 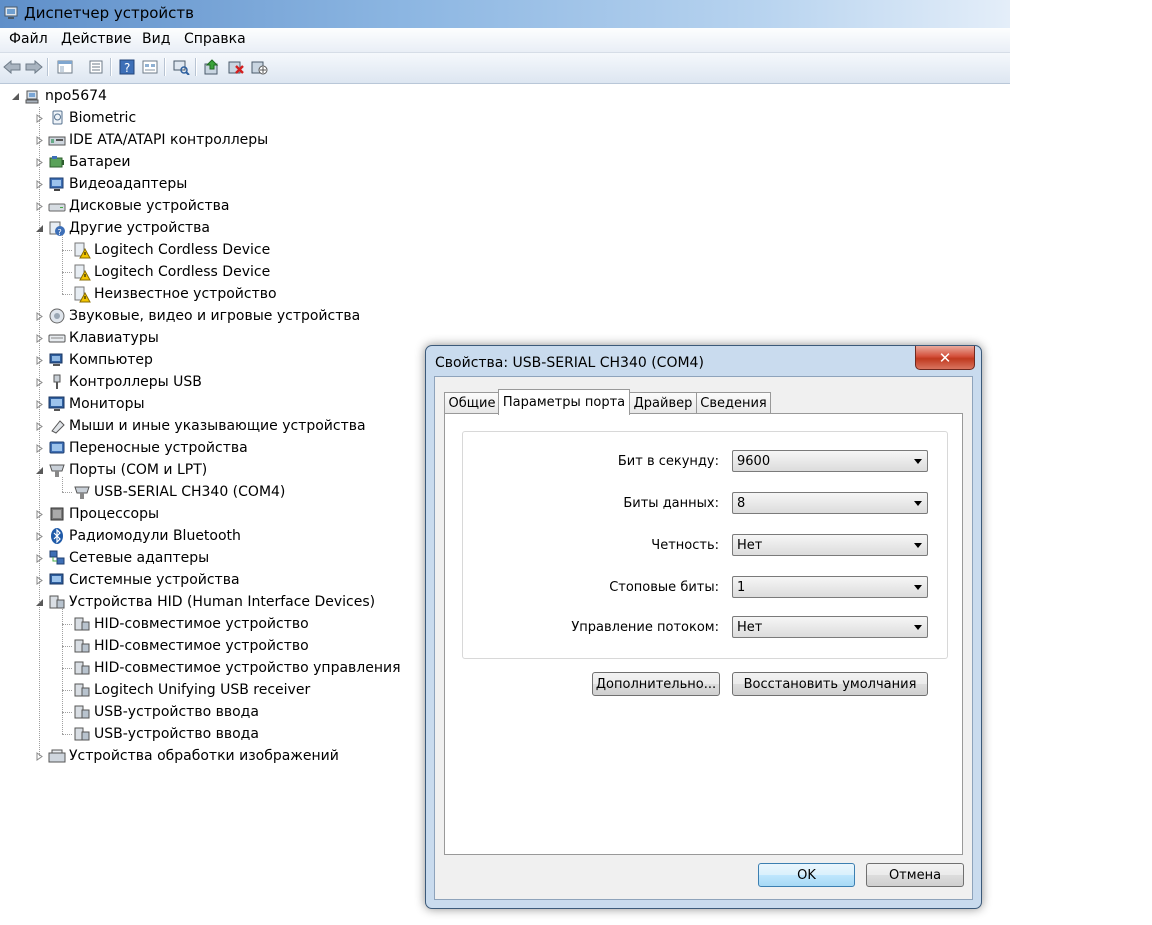 I want to click on help-icon: ?, so click(x=127, y=67).